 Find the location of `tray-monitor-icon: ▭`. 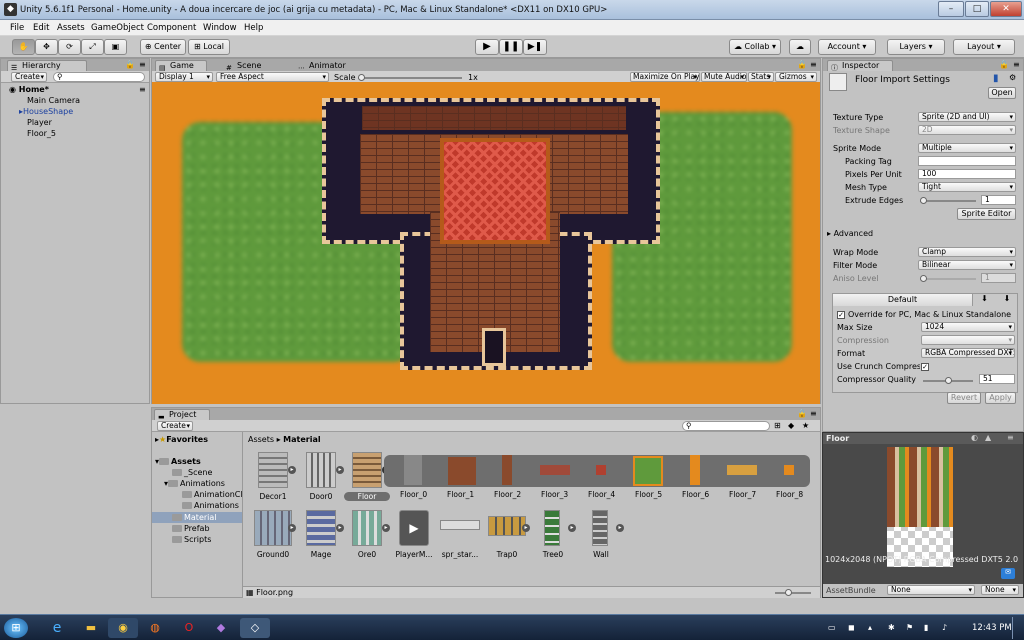

tray-monitor-icon: ▭ is located at coordinates (832, 627).